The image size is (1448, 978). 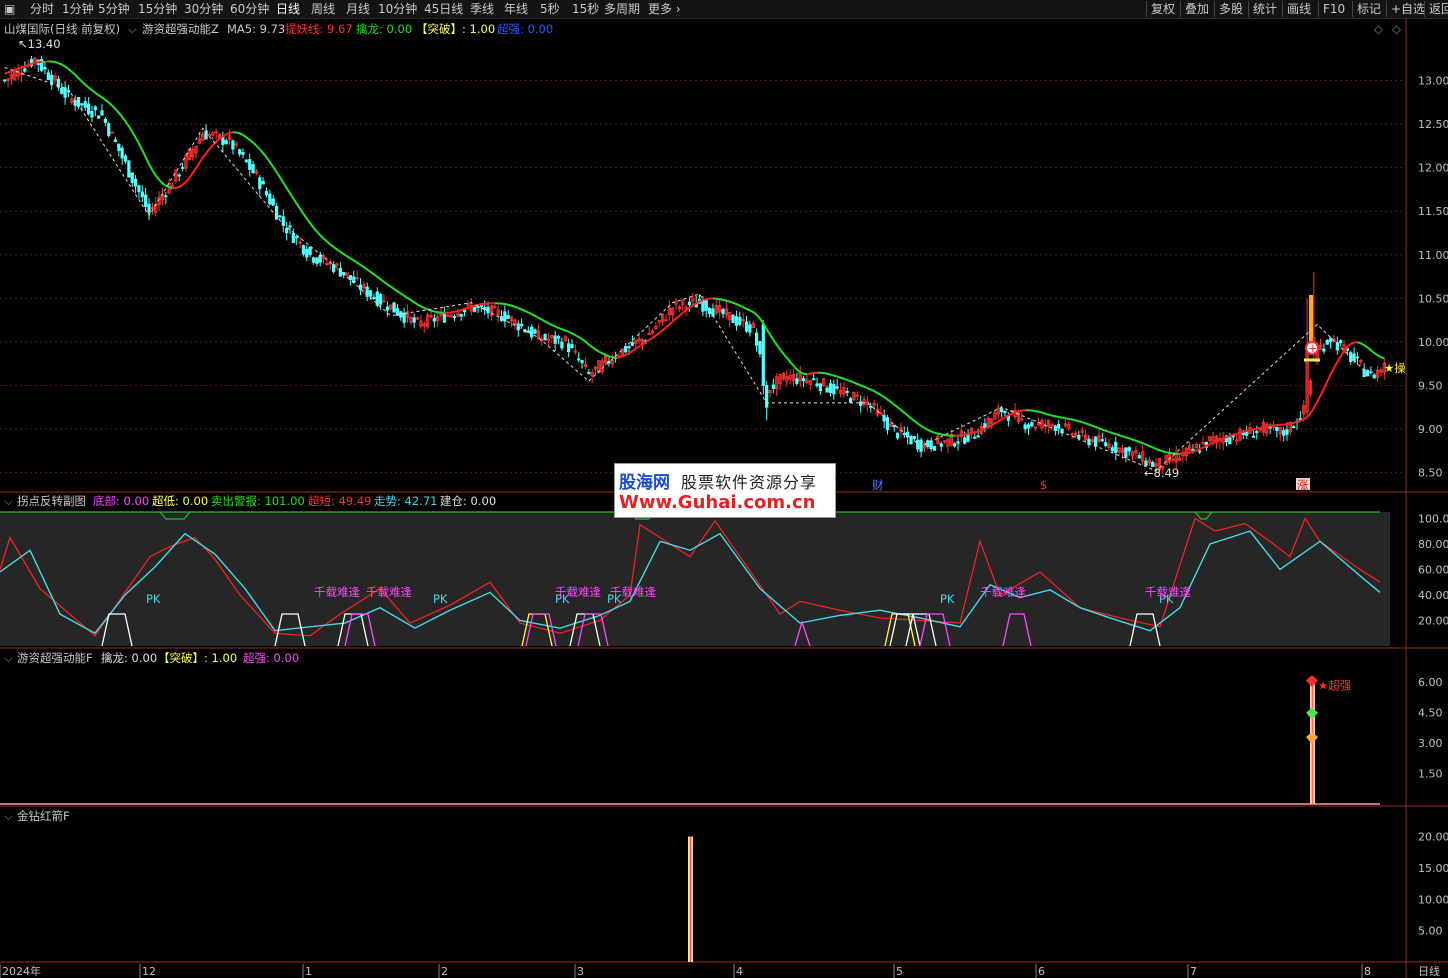 I want to click on sub1-annotation: PK, so click(x=440, y=599).